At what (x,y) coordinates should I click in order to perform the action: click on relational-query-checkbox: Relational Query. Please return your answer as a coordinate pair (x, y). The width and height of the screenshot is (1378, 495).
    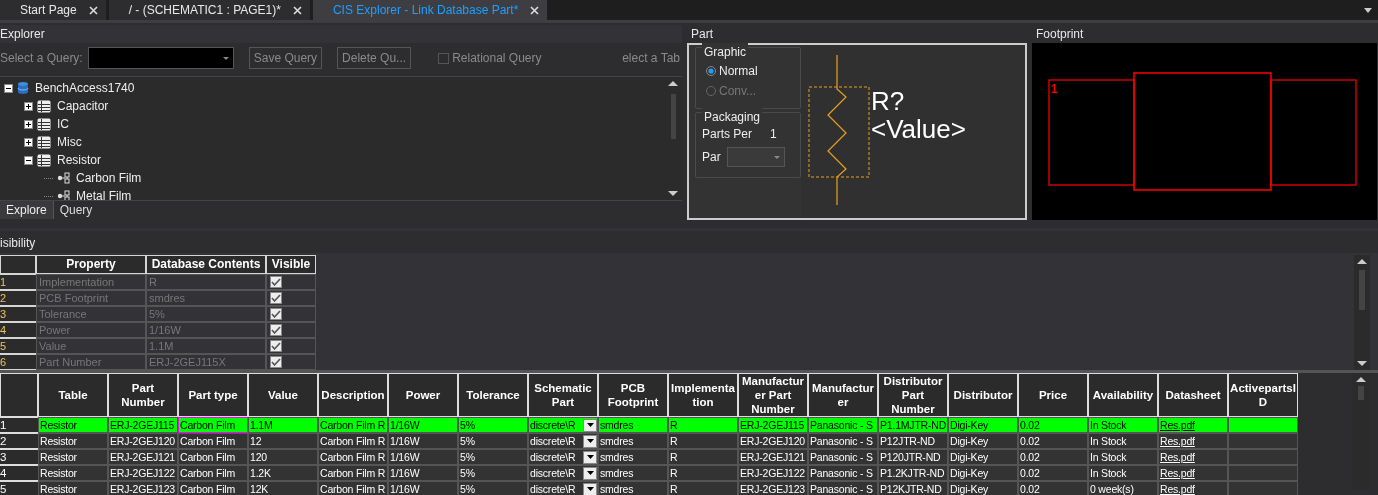
    Looking at the image, I should click on (490, 58).